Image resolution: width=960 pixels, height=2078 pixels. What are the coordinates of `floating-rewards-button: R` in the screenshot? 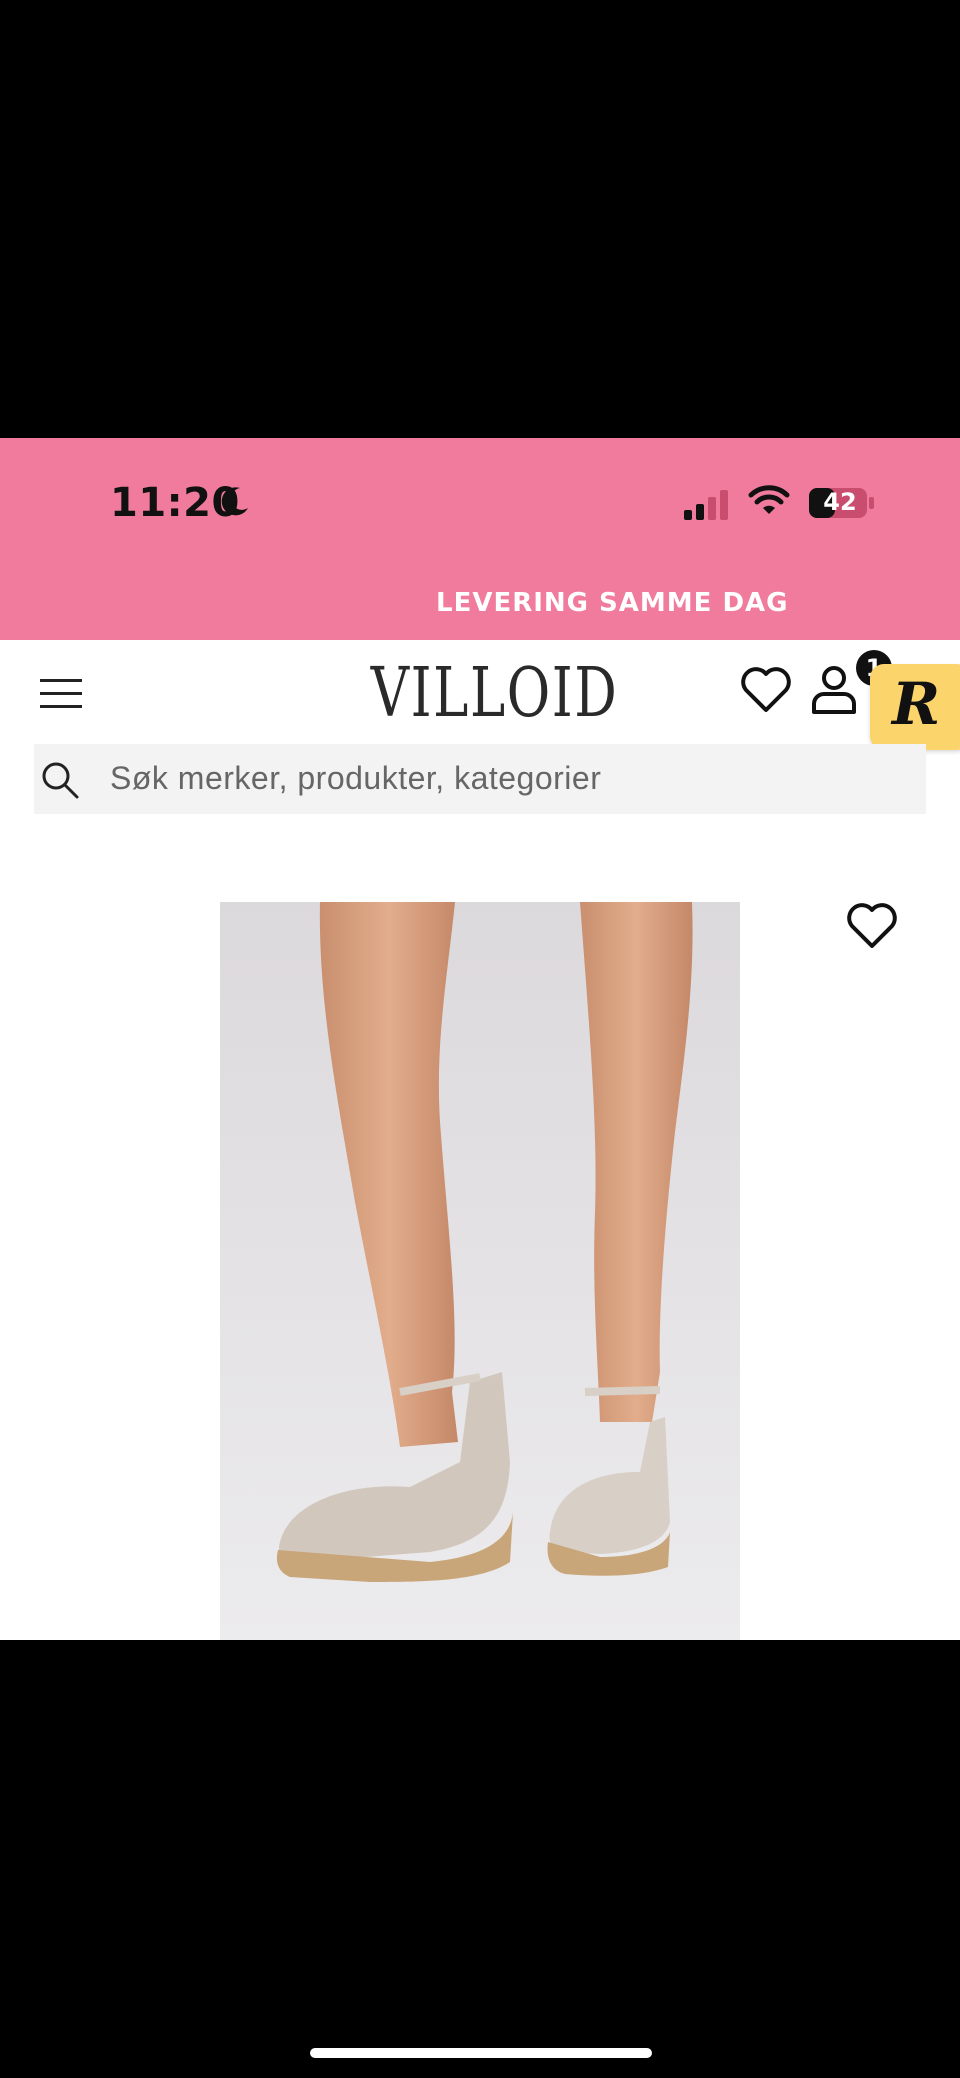 It's located at (915, 707).